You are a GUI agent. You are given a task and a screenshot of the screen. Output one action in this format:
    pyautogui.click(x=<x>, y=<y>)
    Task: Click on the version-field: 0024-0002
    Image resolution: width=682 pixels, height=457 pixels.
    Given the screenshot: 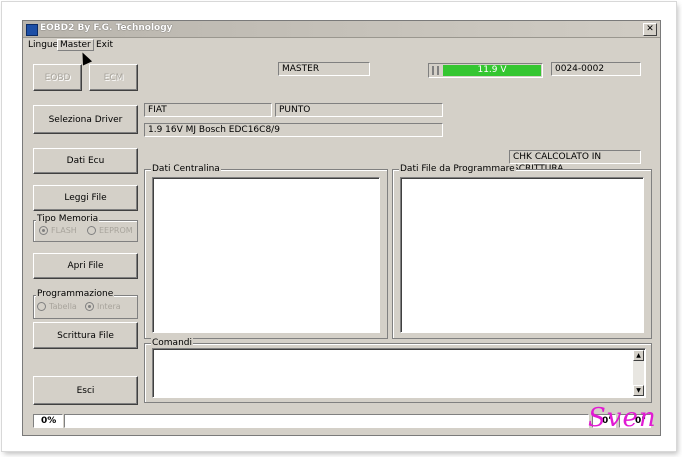 What is the action you would take?
    pyautogui.click(x=596, y=69)
    